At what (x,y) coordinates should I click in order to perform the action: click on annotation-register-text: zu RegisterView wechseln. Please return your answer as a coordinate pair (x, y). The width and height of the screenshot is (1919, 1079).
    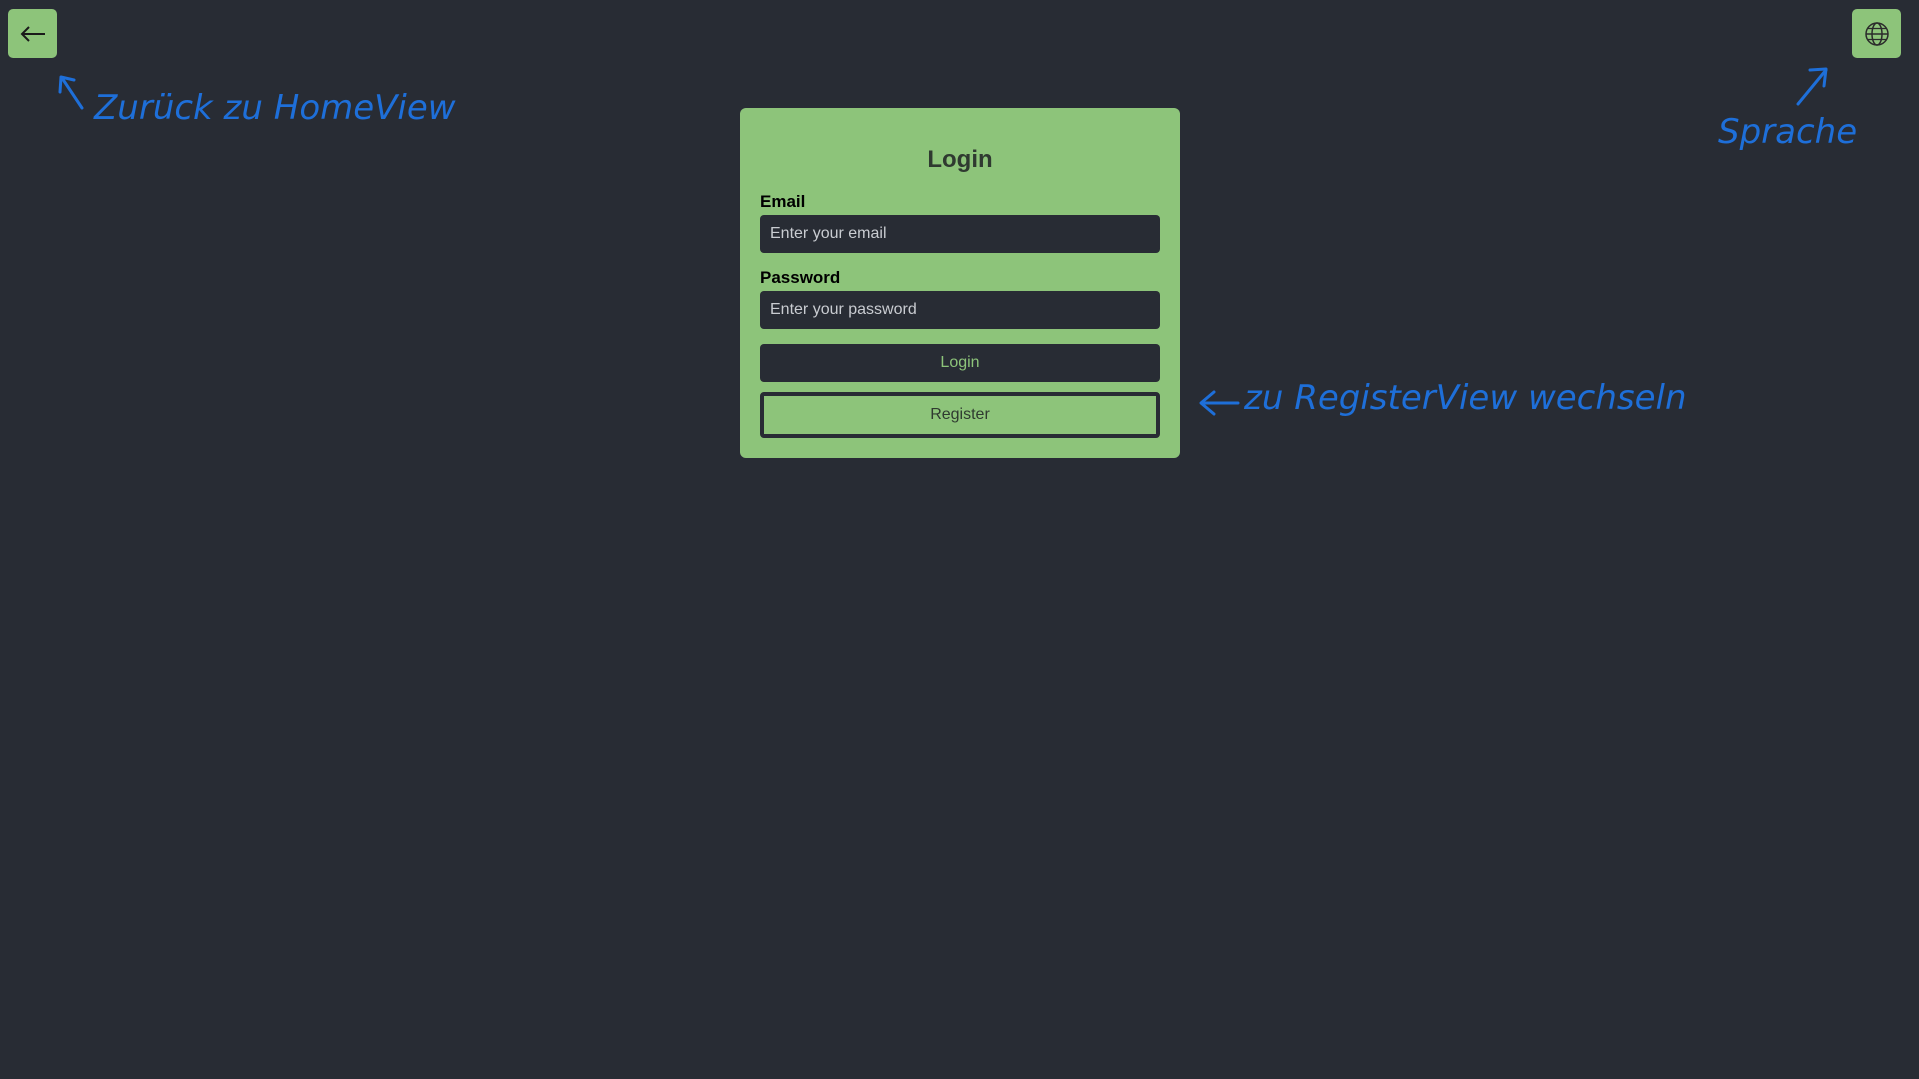
    Looking at the image, I should click on (1465, 398).